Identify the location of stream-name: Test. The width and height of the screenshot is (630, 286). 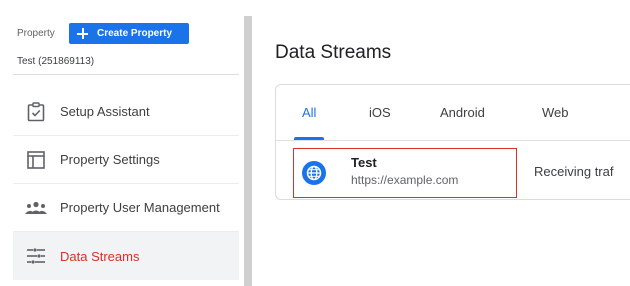
(364, 162).